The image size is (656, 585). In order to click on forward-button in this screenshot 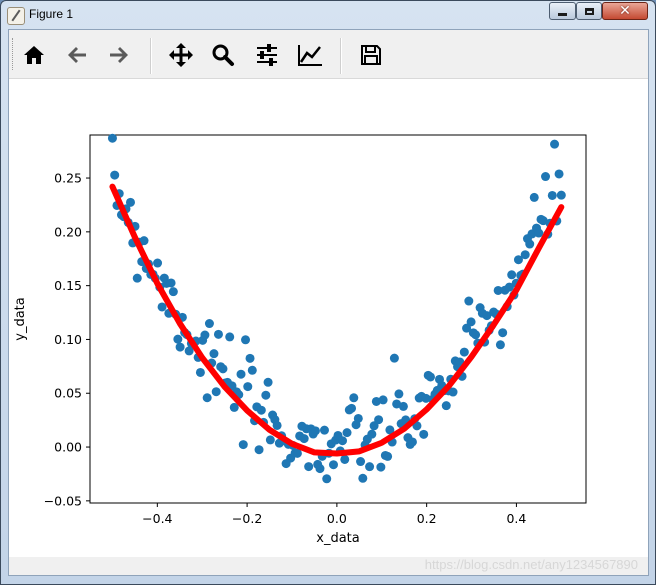, I will do `click(119, 55)`.